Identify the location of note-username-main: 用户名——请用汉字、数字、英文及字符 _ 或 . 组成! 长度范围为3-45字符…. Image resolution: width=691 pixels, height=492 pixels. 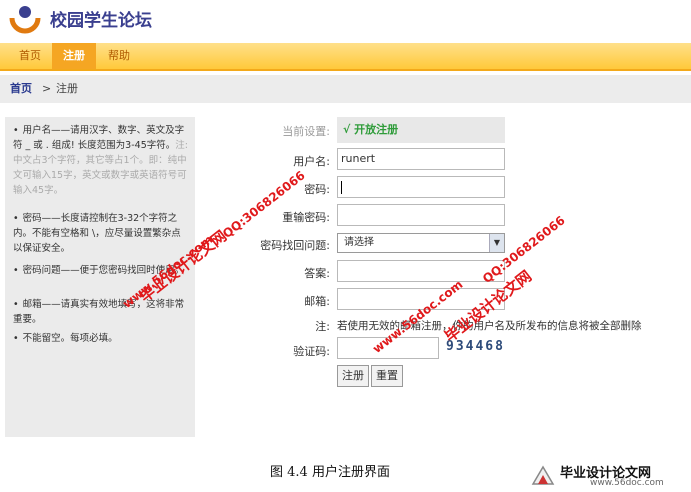
(99, 138).